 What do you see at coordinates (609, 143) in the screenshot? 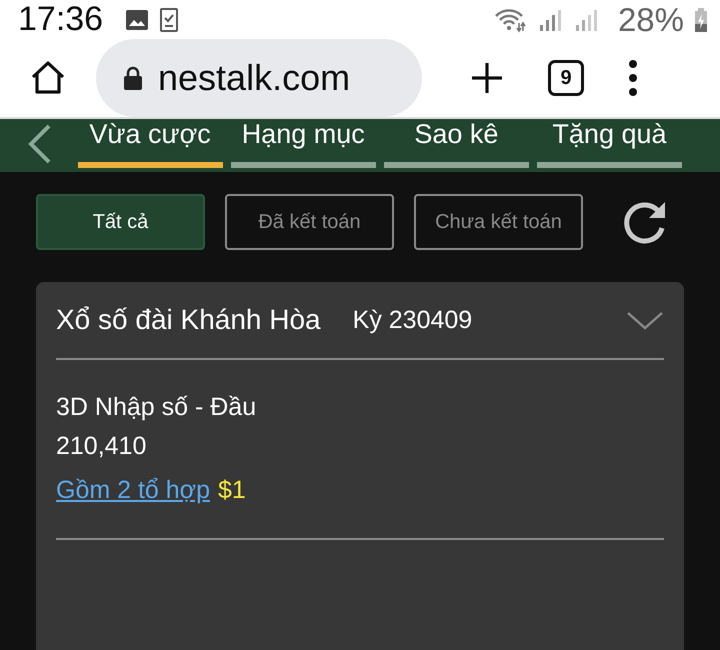
I see `category-tab: Tặng quà` at bounding box center [609, 143].